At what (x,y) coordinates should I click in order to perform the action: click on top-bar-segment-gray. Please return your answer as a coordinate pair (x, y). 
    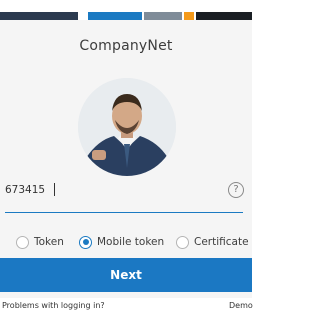
    Looking at the image, I should click on (163, 16).